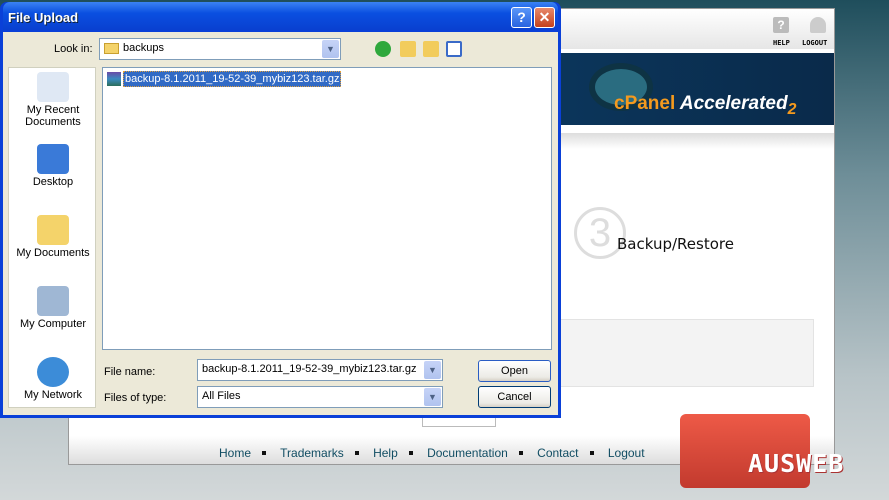 Image resolution: width=889 pixels, height=500 pixels. I want to click on footer-contact: Contact, so click(557, 453).